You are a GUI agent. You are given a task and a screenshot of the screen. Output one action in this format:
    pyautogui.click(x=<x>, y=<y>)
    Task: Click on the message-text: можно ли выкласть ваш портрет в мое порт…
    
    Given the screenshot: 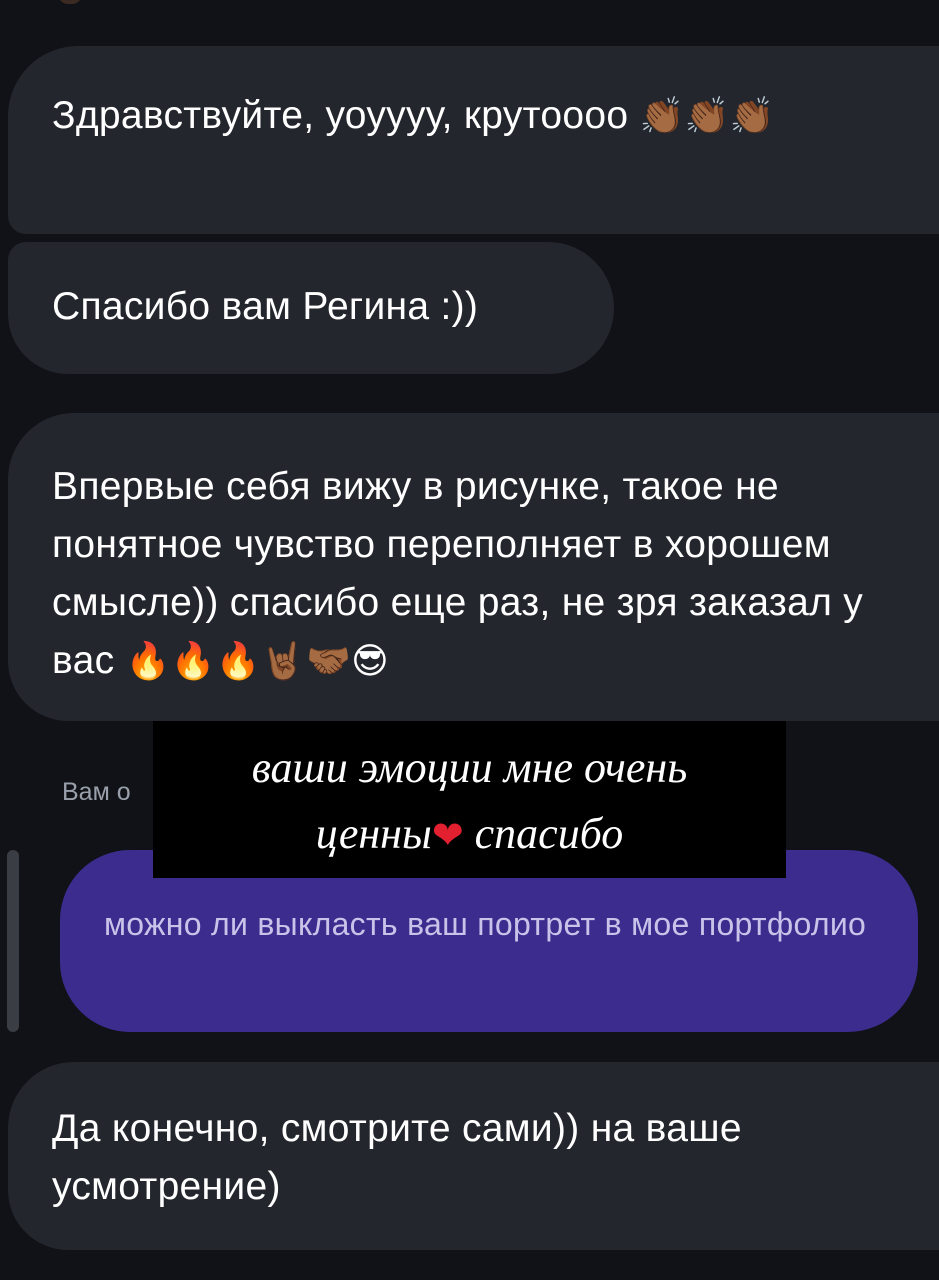 What is the action you would take?
    pyautogui.click(x=485, y=924)
    